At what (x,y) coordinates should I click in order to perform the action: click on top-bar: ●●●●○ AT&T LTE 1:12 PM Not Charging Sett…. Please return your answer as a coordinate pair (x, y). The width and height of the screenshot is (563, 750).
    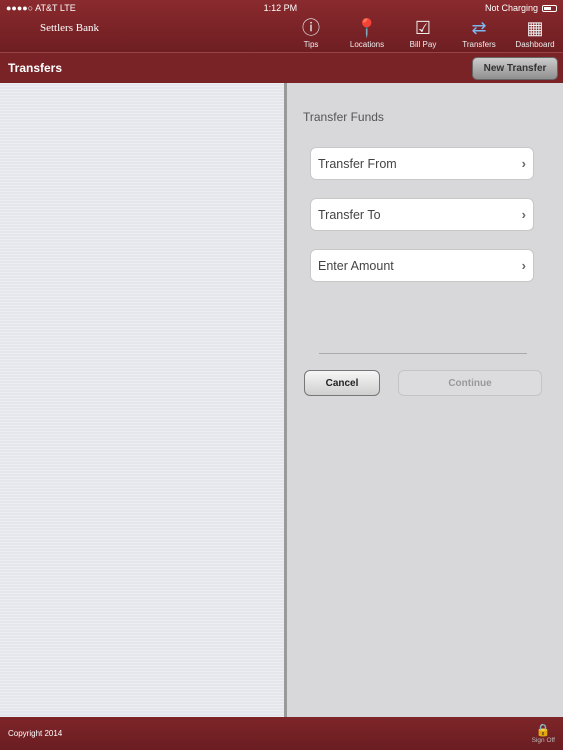
    Looking at the image, I should click on (281, 26).